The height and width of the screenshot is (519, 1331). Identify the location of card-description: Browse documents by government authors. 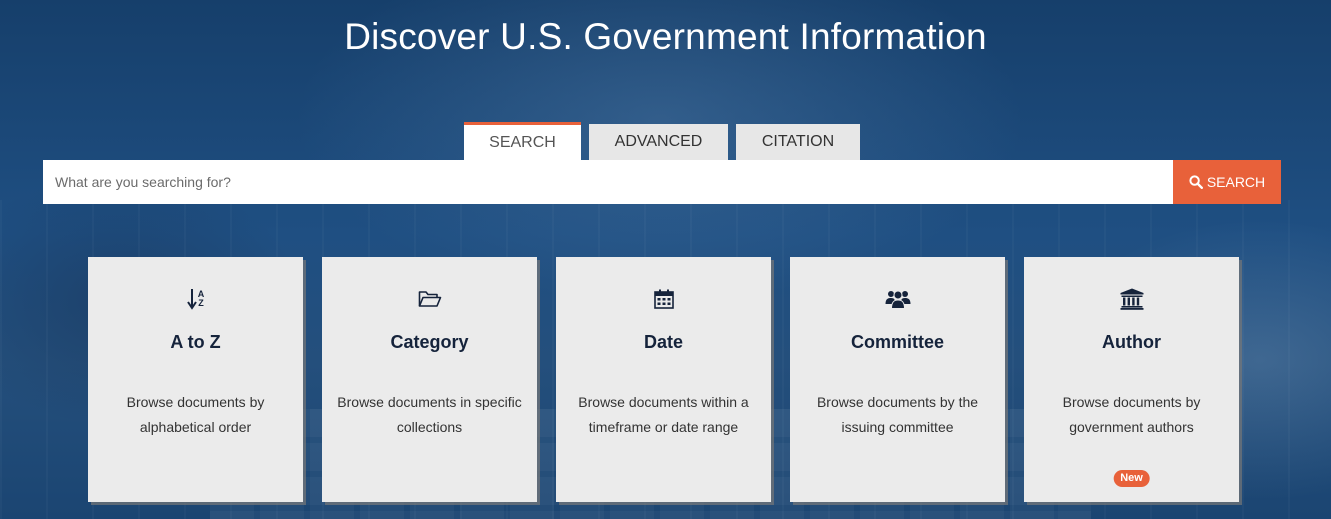
(1131, 415).